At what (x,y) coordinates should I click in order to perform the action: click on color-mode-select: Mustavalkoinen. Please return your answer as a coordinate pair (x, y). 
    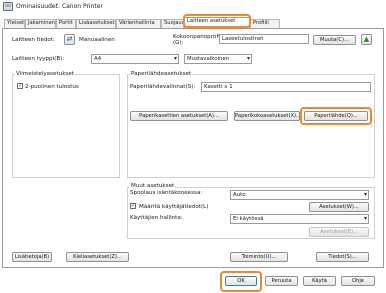
    Looking at the image, I should click on (218, 59).